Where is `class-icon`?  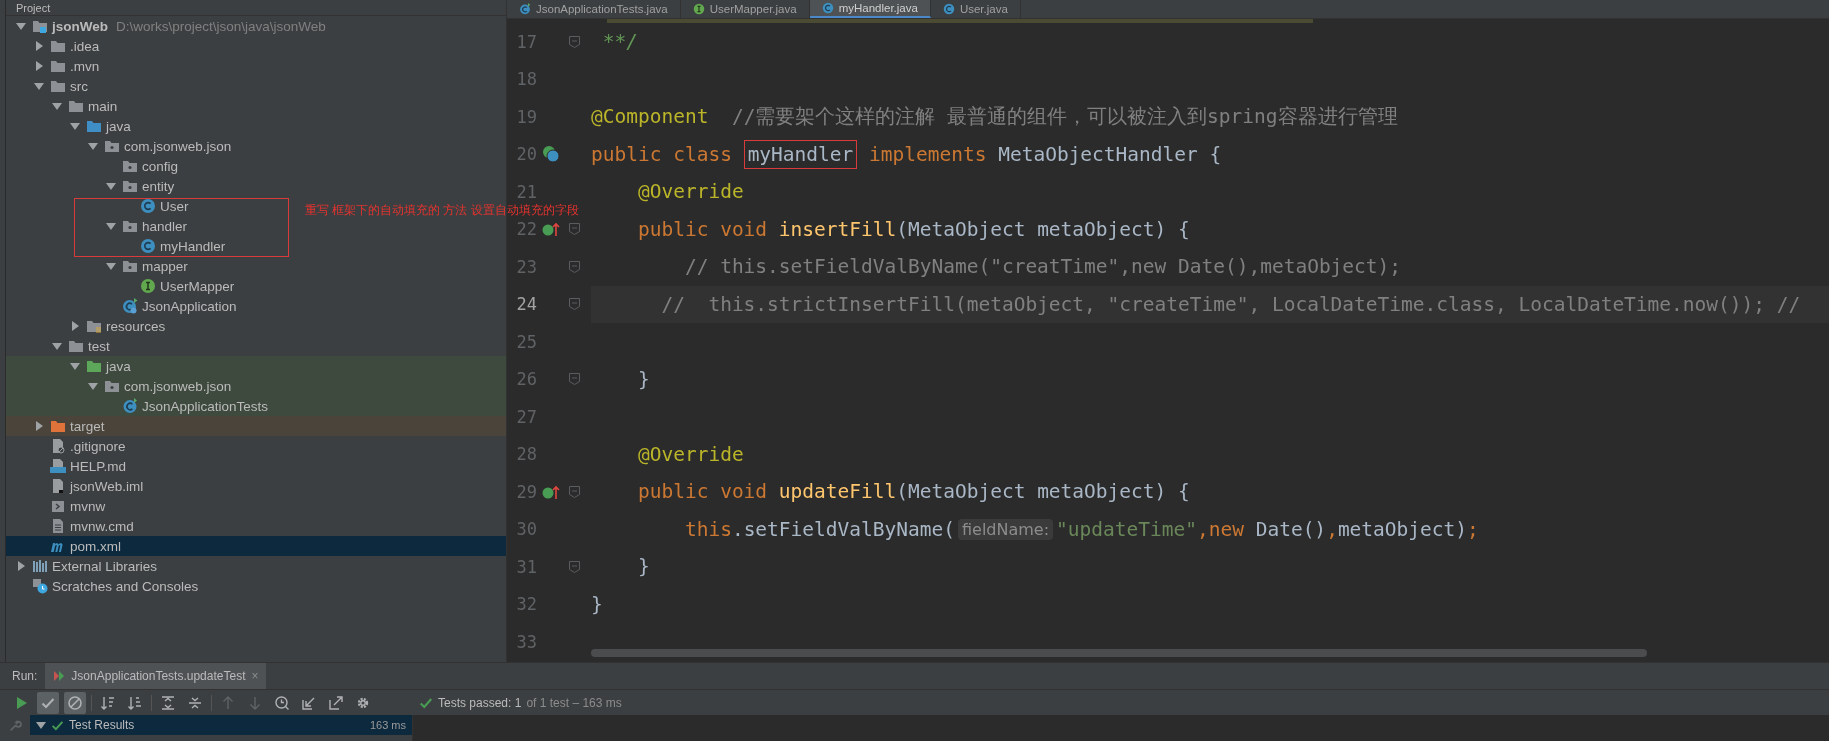 class-icon is located at coordinates (948, 9).